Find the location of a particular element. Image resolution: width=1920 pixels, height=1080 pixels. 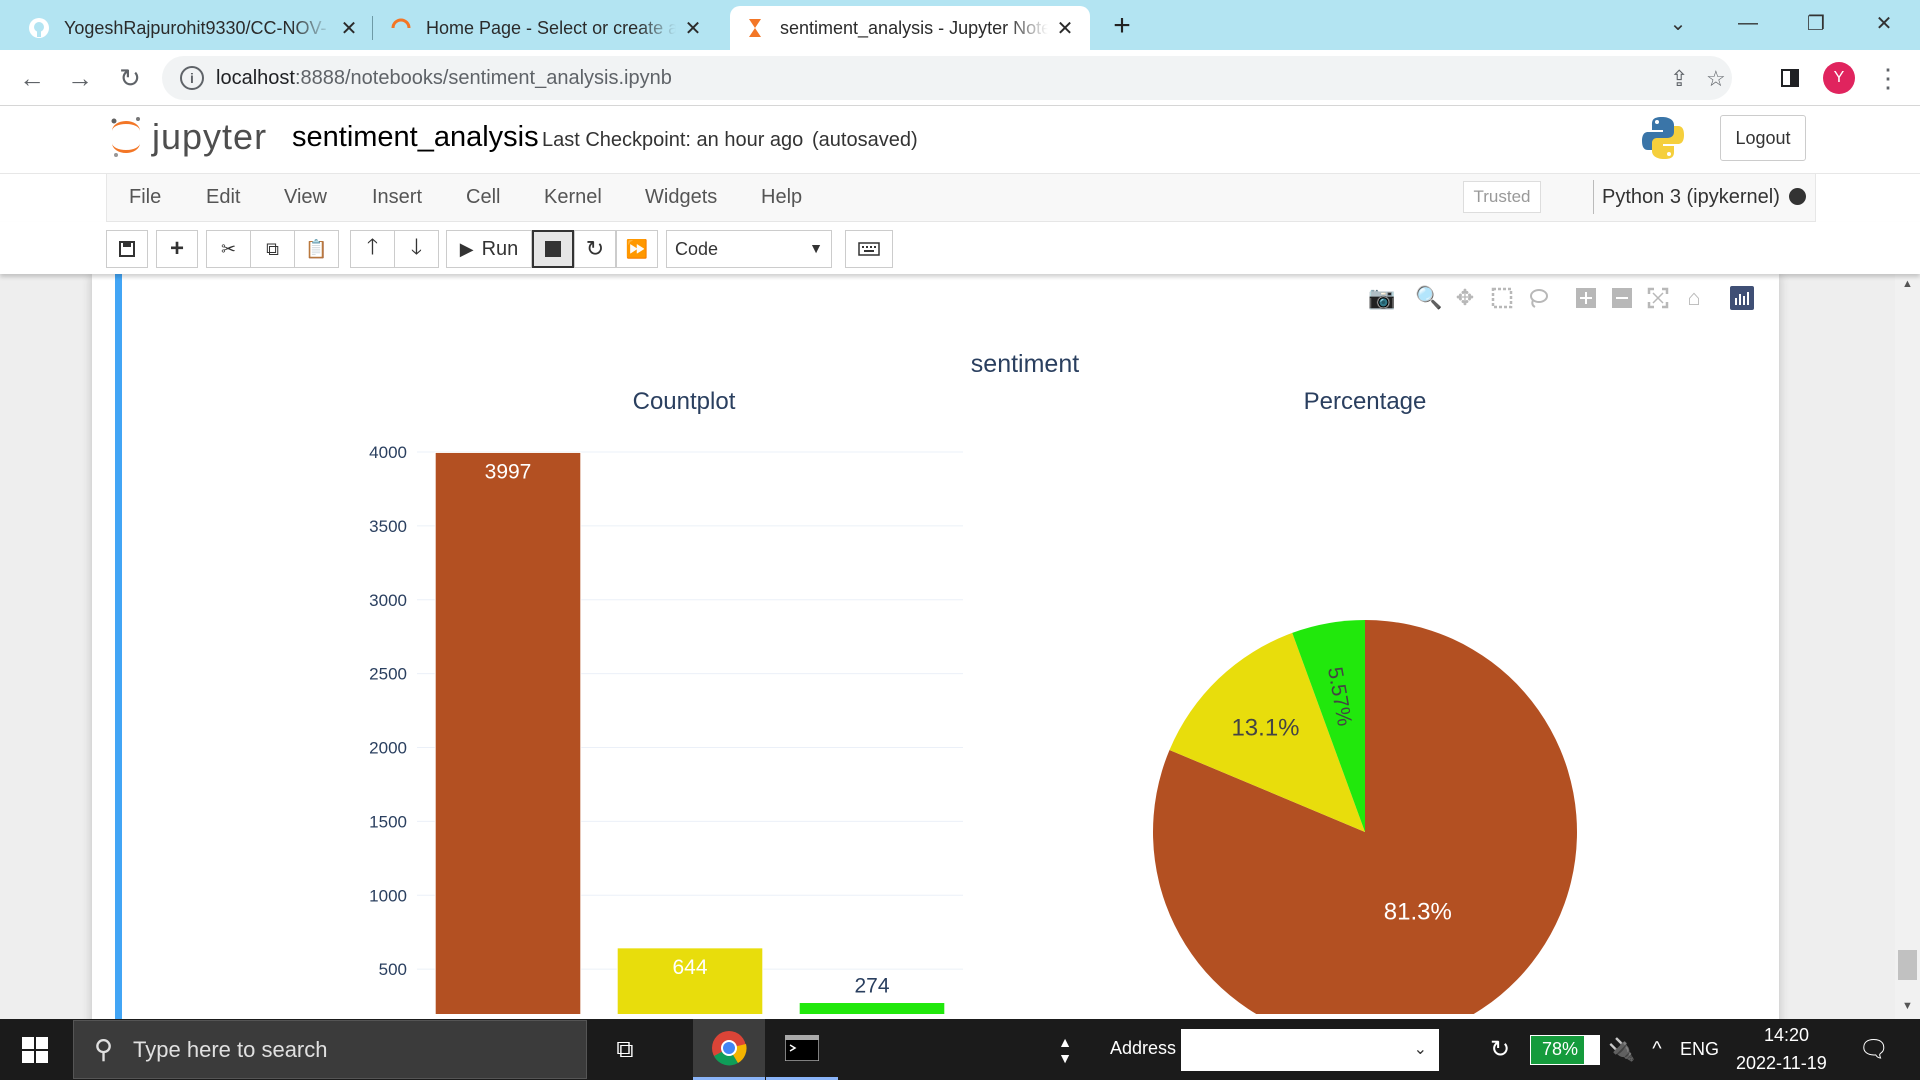

tab-search-chevron-icon: ⌄ is located at coordinates (1678, 23).